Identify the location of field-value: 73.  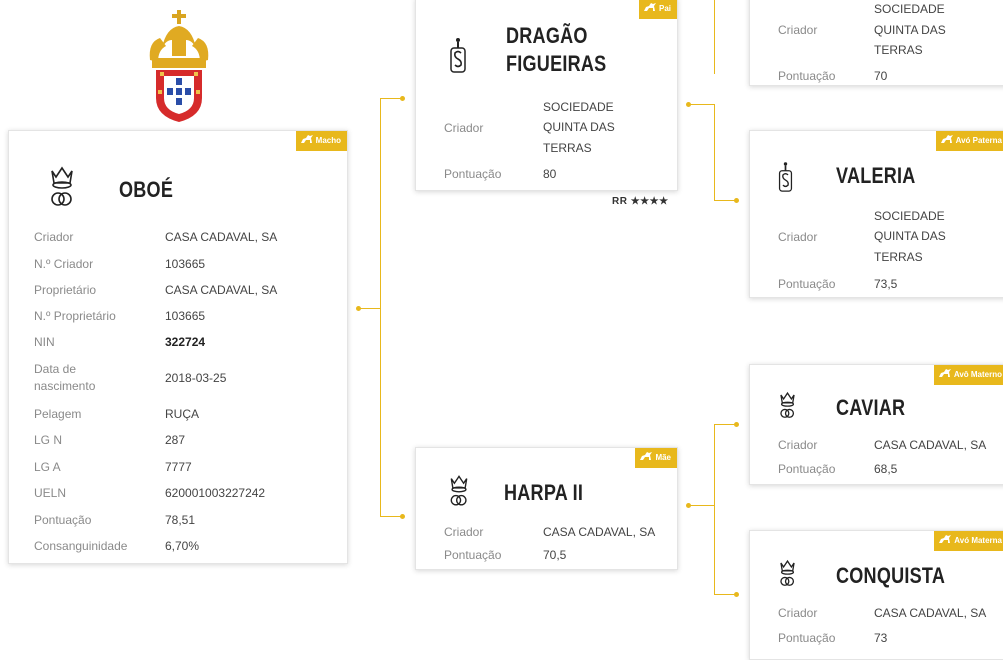
(881, 638).